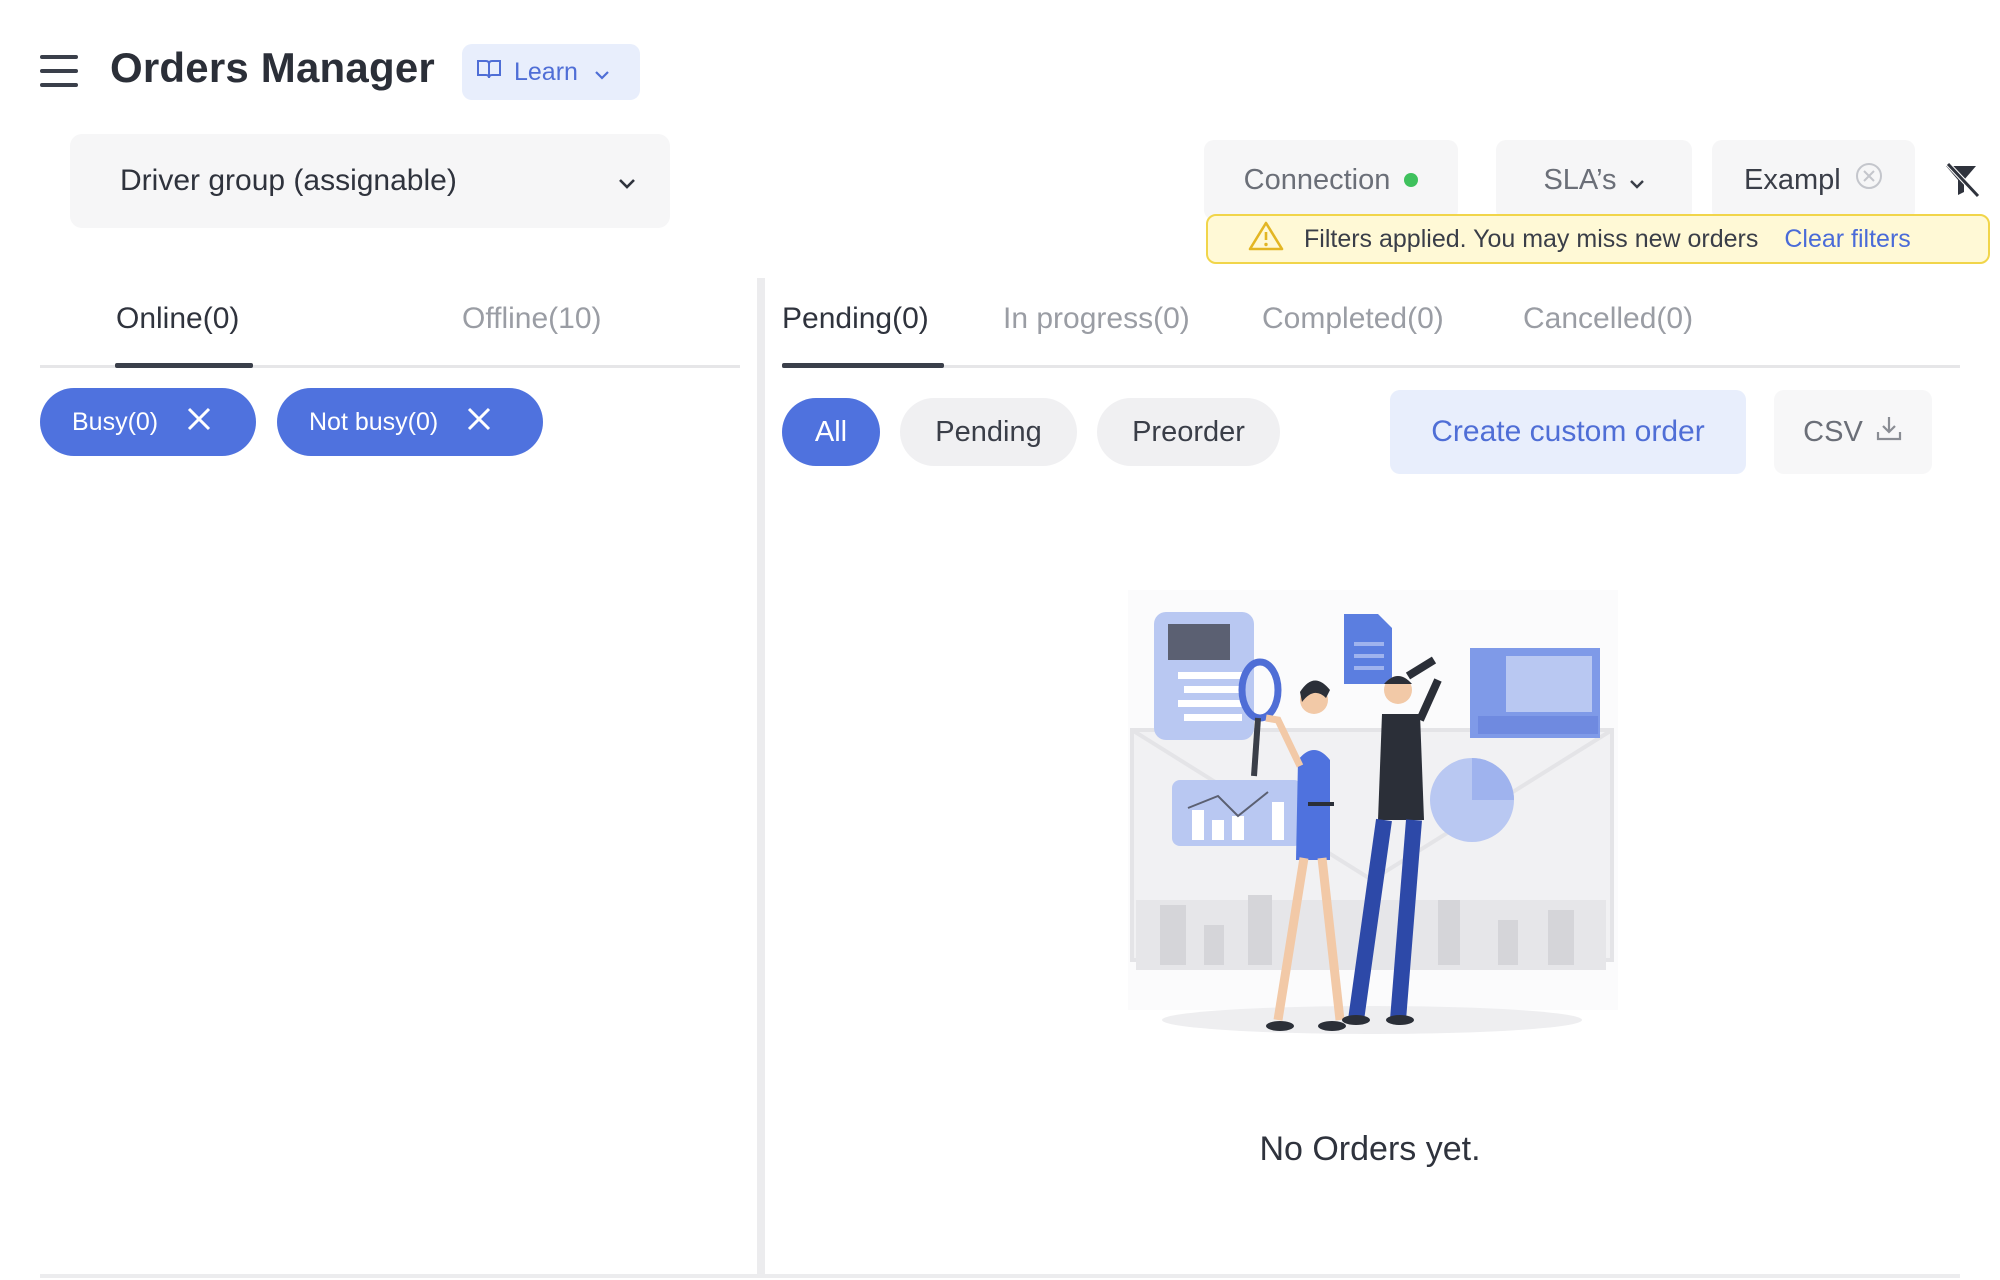  Describe the element at coordinates (546, 71) in the screenshot. I see `learn-label: Learn` at that location.